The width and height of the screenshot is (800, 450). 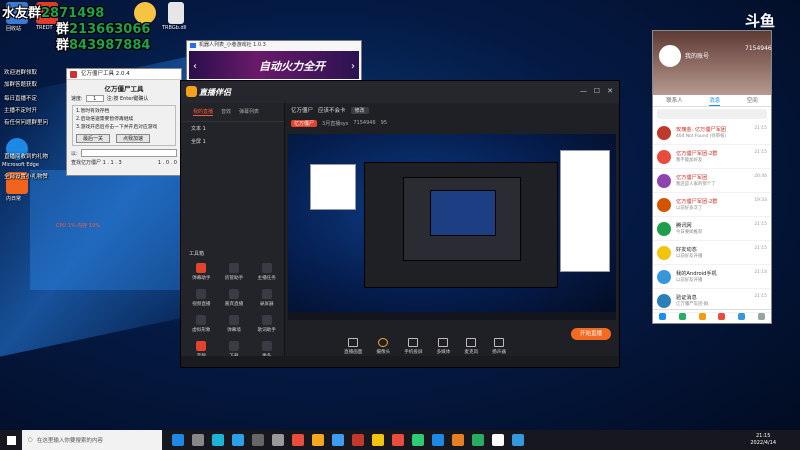 What do you see at coordinates (383, 346) in the screenshot?
I see `control-camera: 摄像头` at bounding box center [383, 346].